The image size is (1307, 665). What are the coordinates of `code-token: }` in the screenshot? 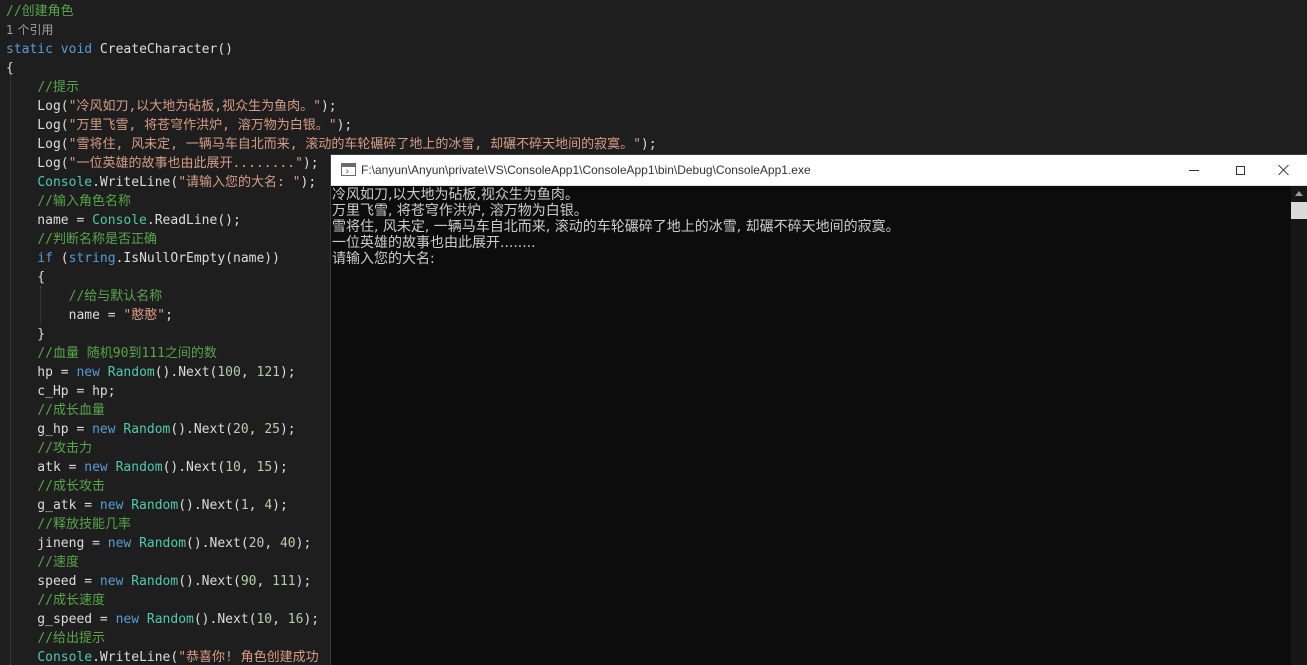 It's located at (26, 334).